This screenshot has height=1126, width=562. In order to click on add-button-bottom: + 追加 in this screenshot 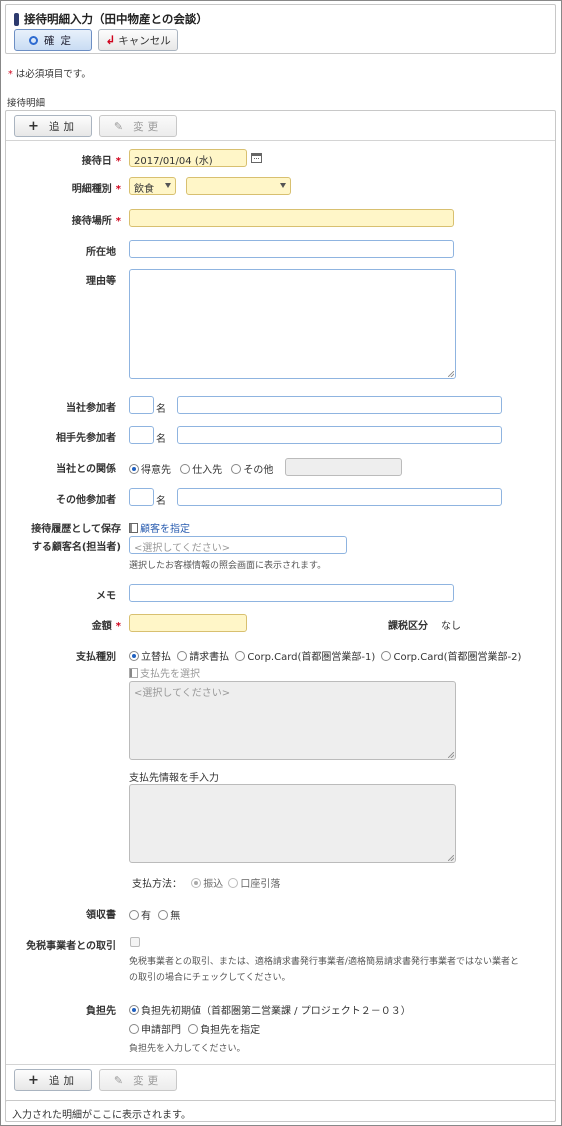, I will do `click(53, 1080)`.